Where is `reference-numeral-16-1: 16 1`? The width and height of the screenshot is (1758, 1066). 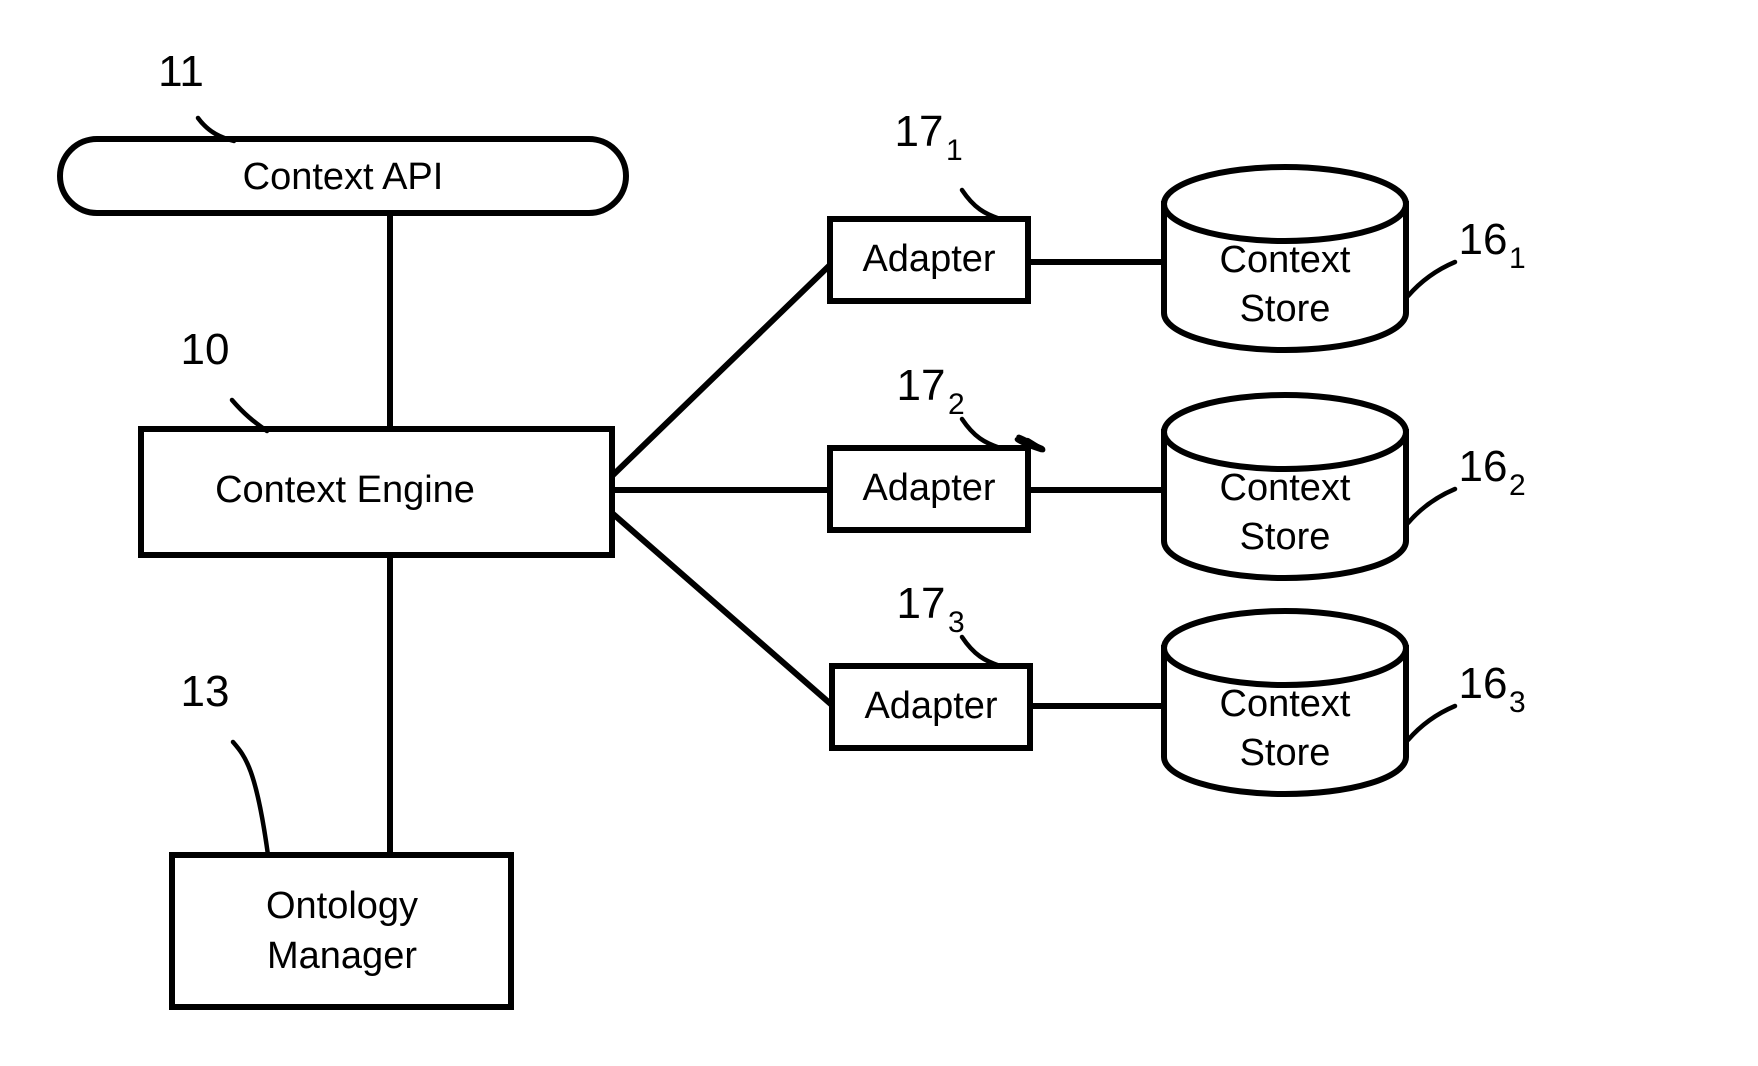
reference-numeral-16-1: 16 1 is located at coordinates (1465, 257).